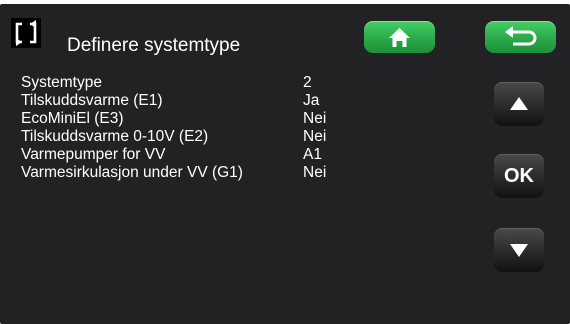 Image resolution: width=570 pixels, height=324 pixels. Describe the element at coordinates (191, 119) in the screenshot. I see `setting-row-ecominiel-e3: EcoMiniEl (E3) Nei` at that location.